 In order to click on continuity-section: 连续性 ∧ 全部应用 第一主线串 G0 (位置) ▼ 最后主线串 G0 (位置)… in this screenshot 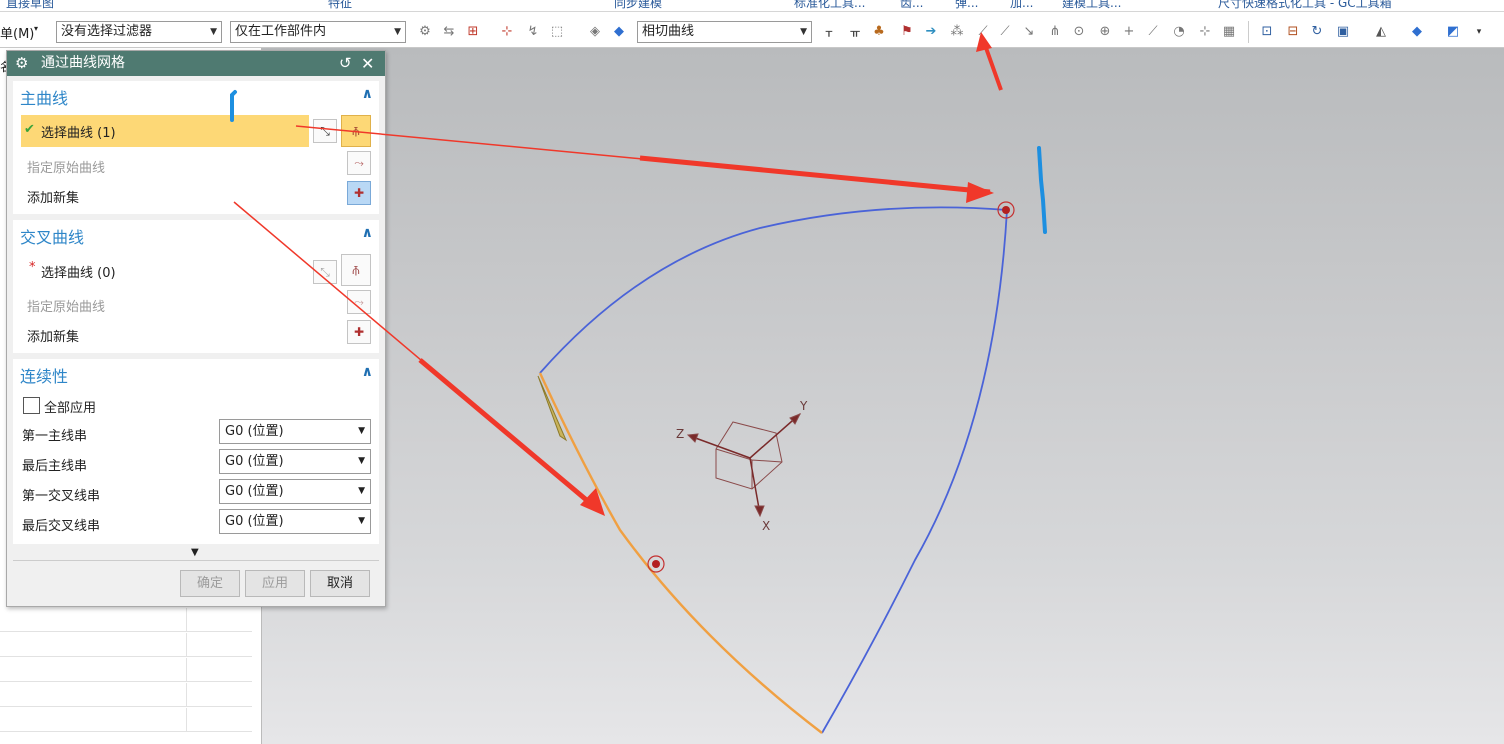, I will do `click(196, 451)`.